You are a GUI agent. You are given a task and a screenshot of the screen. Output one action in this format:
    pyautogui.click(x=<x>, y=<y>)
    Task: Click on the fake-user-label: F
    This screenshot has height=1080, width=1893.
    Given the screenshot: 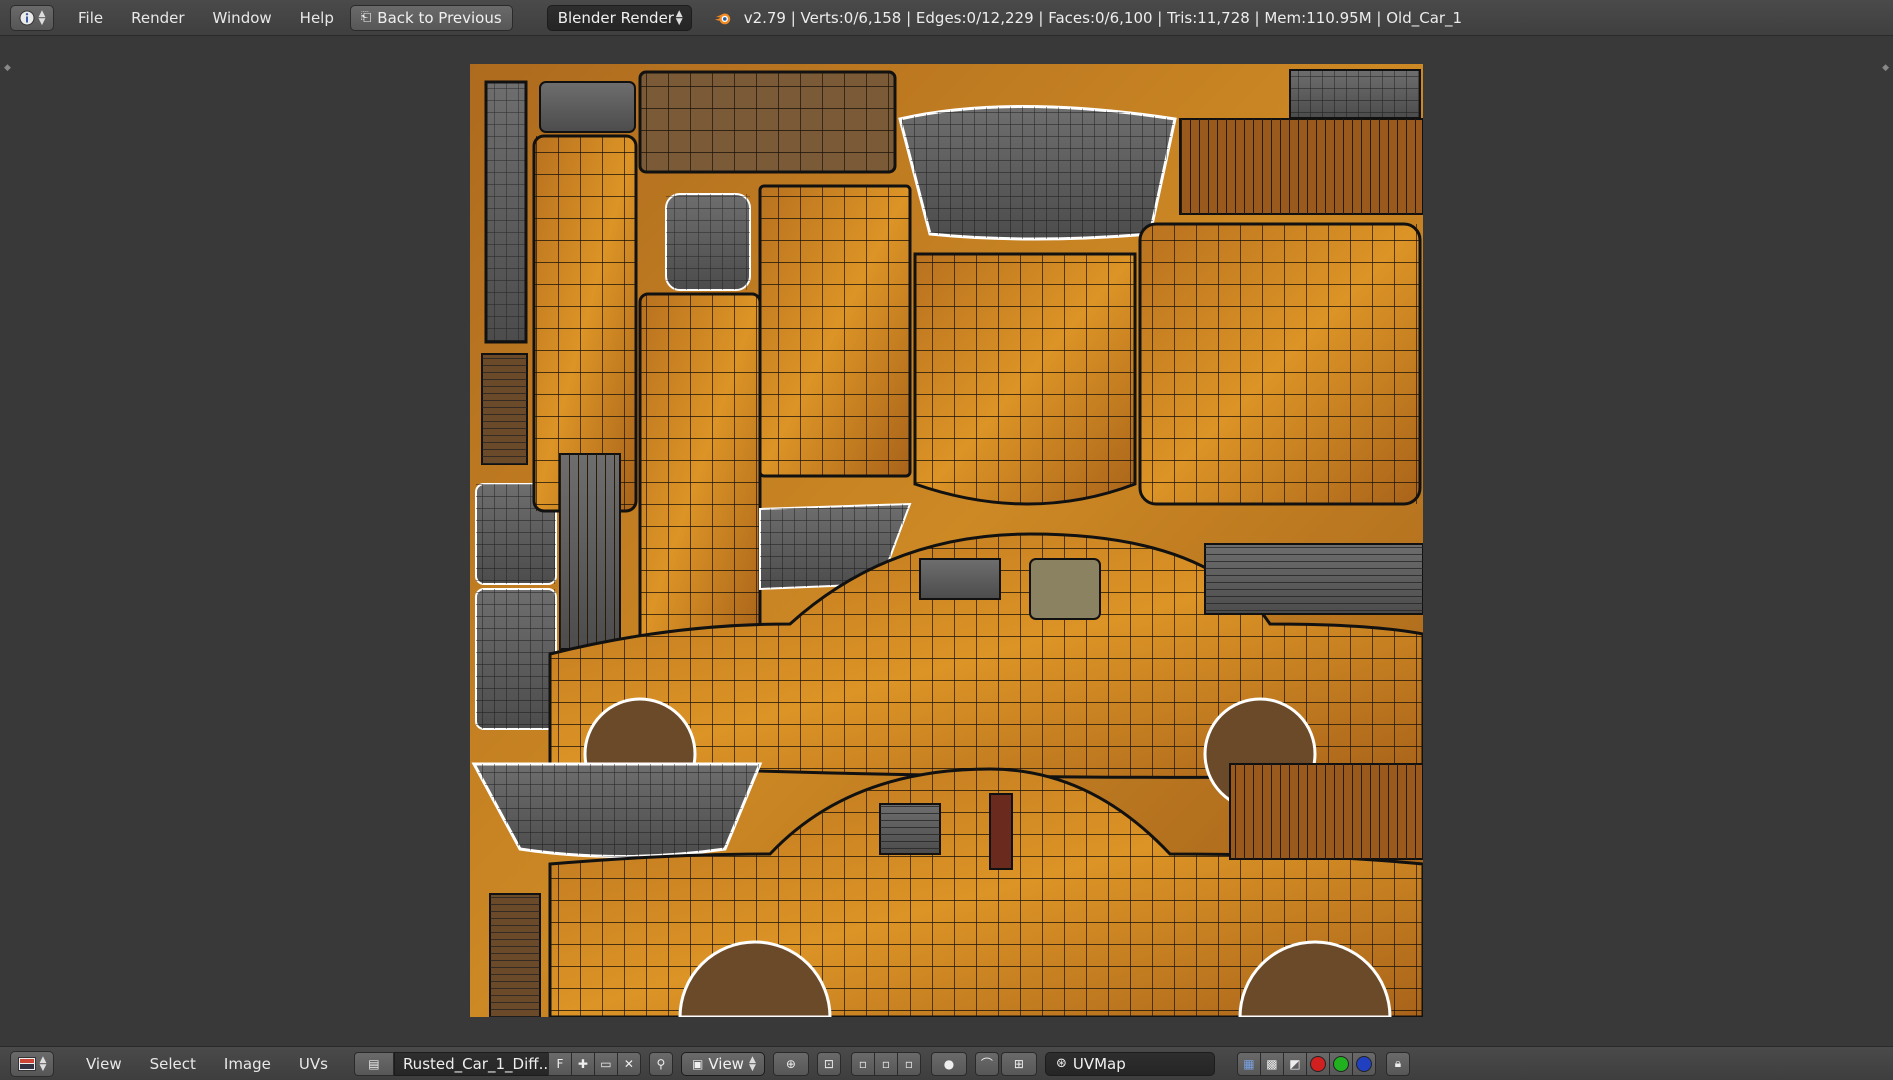 What is the action you would take?
    pyautogui.click(x=560, y=1063)
    